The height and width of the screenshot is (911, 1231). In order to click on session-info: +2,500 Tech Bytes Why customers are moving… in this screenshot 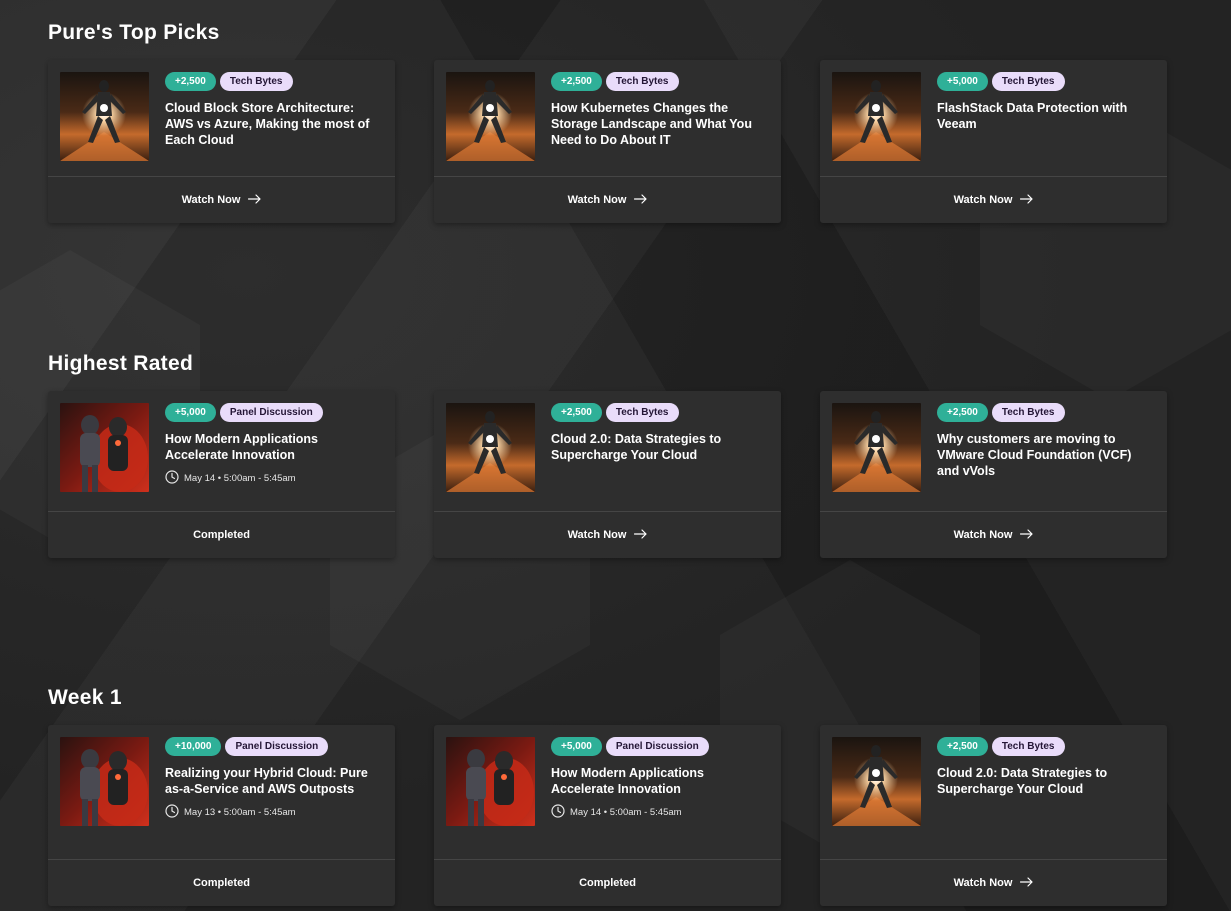, I will do `click(1046, 457)`.